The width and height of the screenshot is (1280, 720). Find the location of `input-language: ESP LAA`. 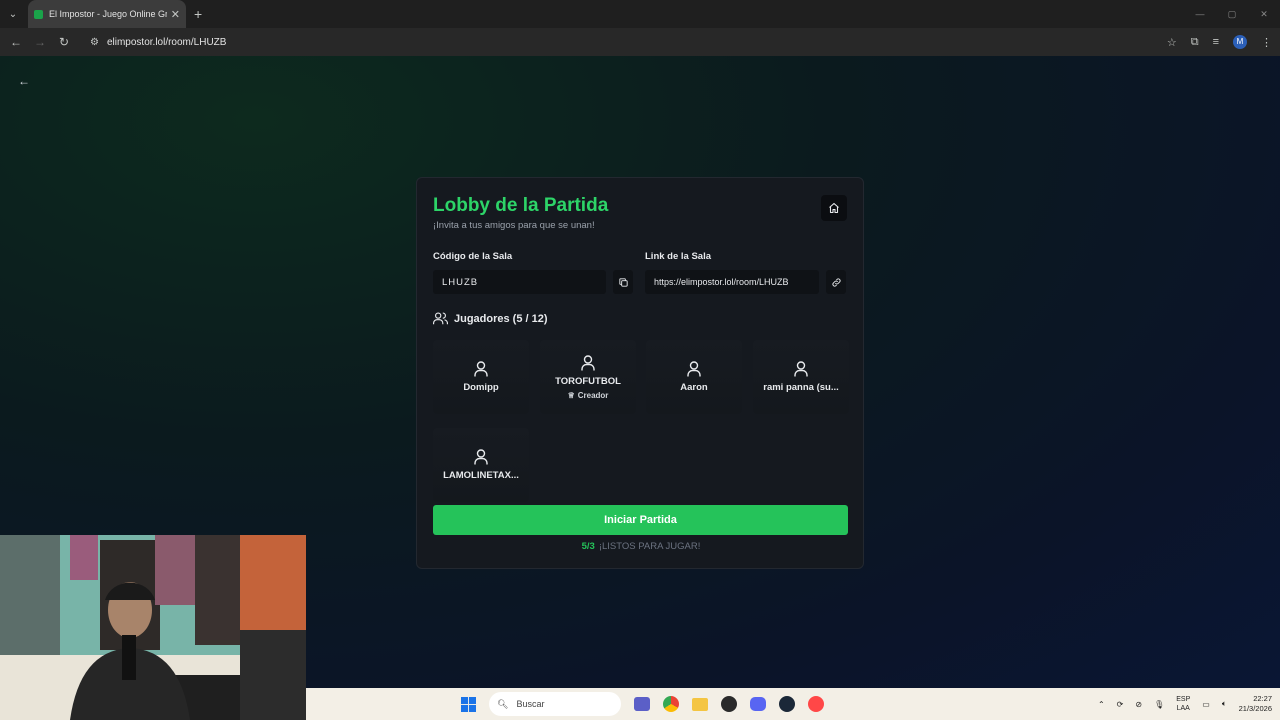

input-language: ESP LAA is located at coordinates (1183, 704).